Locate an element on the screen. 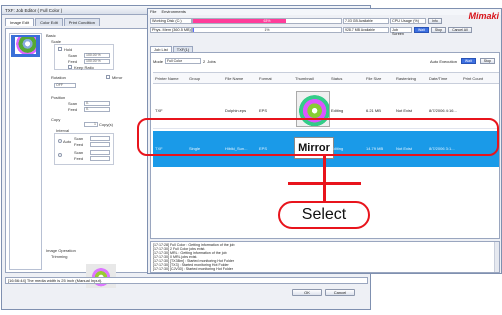 This screenshot has width=502, height=315. thumbnail-list is located at coordinates (25, 151).